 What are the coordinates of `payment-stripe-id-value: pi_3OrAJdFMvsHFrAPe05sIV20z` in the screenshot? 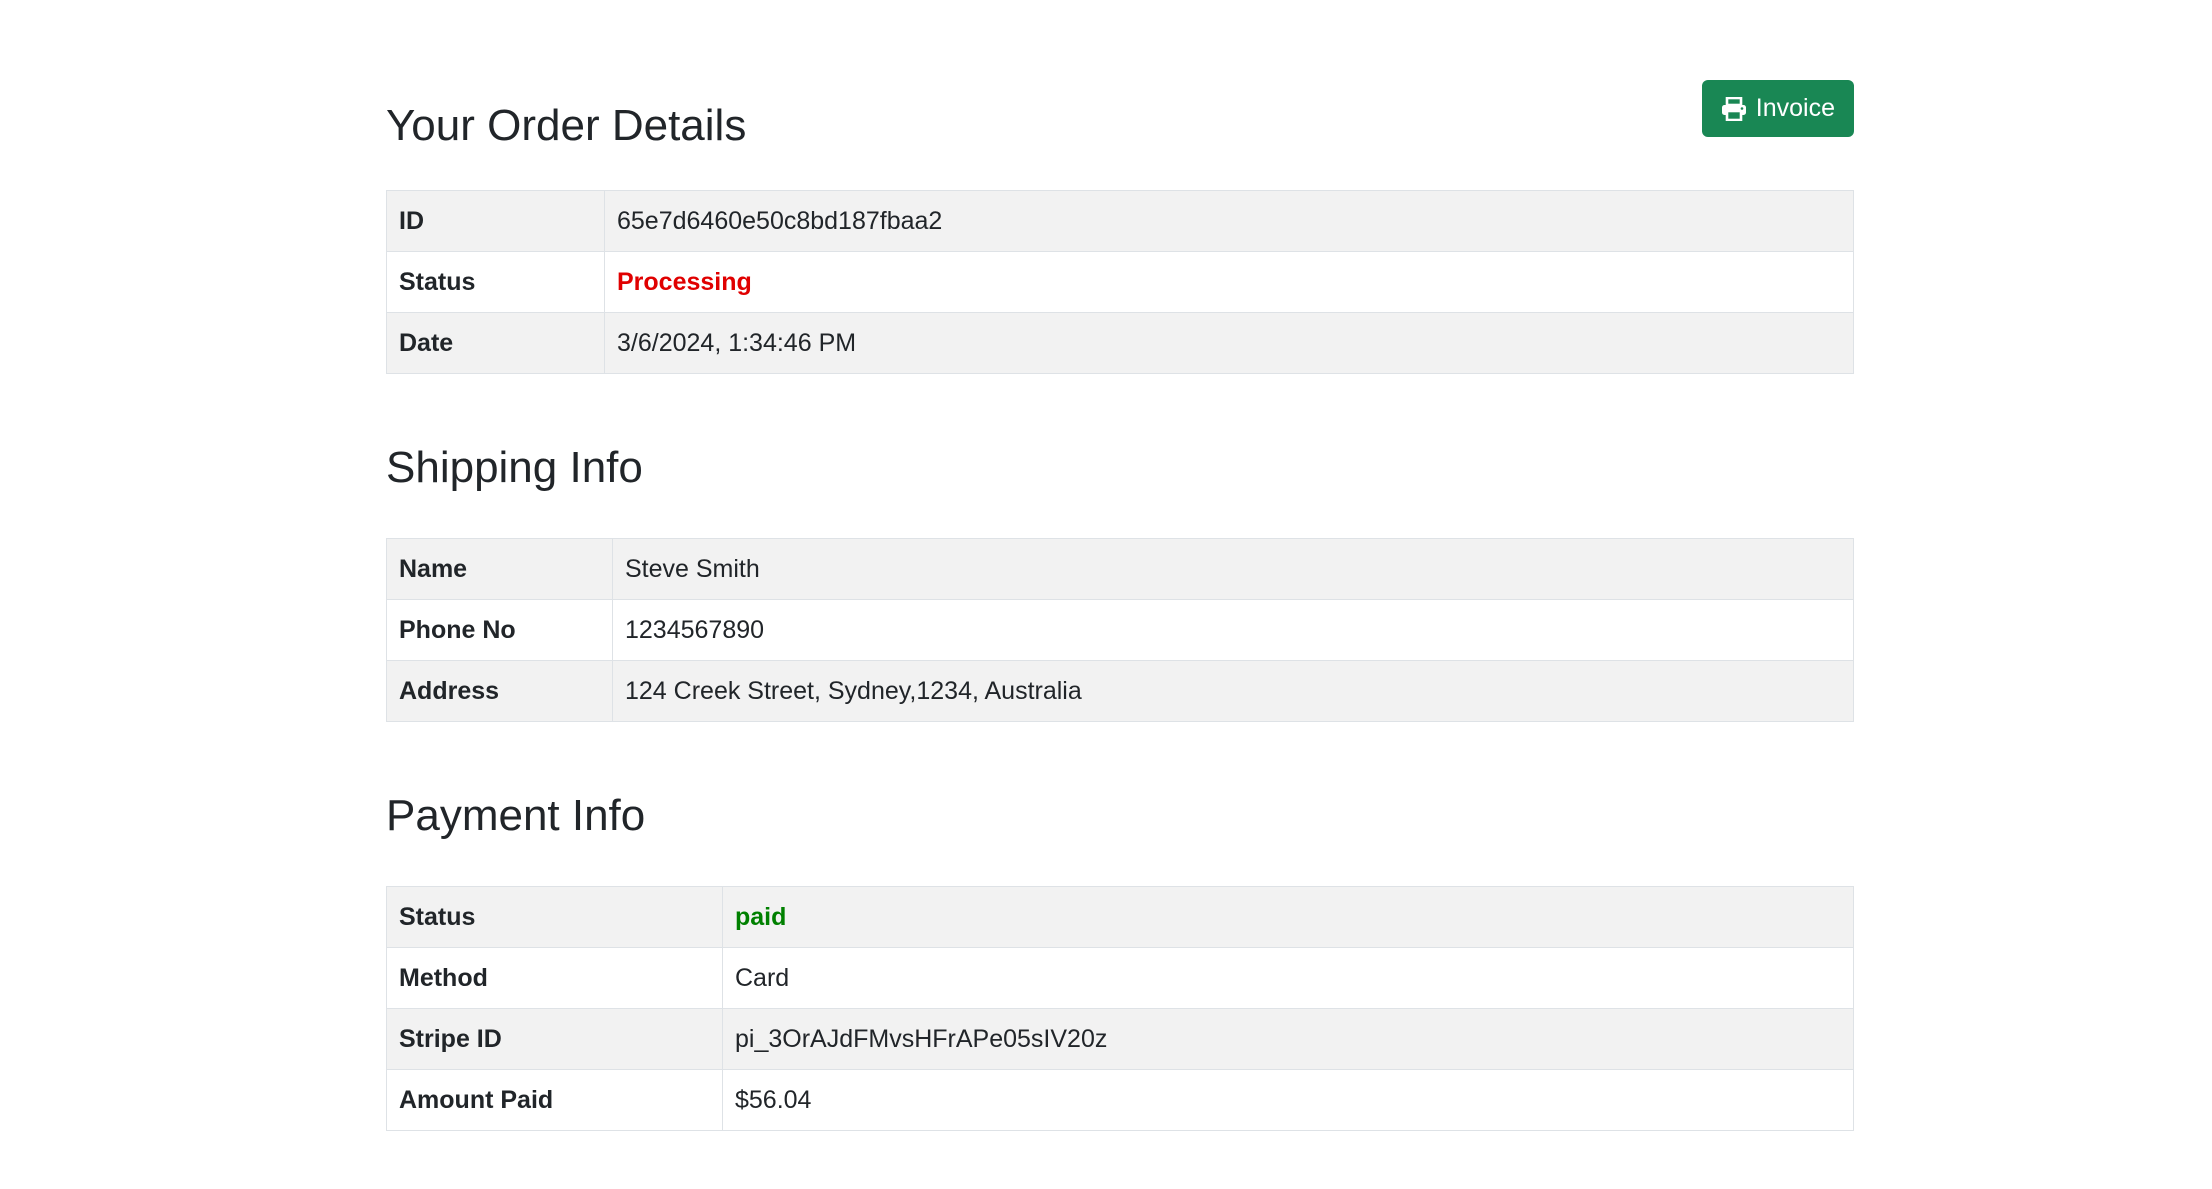 It's located at (1288, 1039).